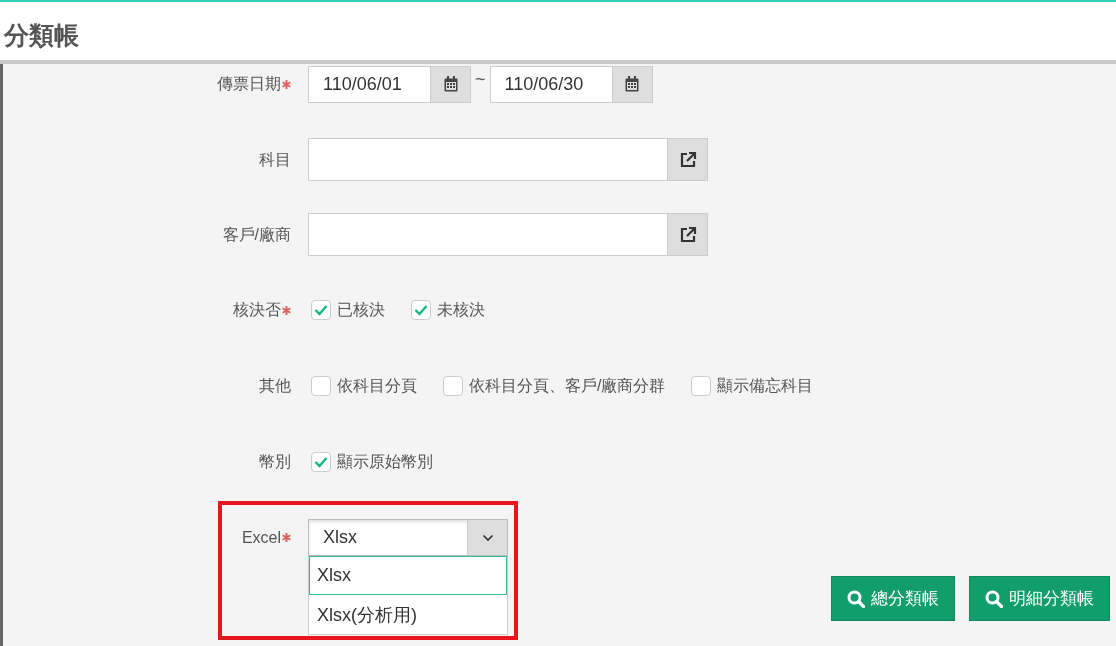 This screenshot has height=646, width=1116. I want to click on field-label: Excel, so click(261, 537).